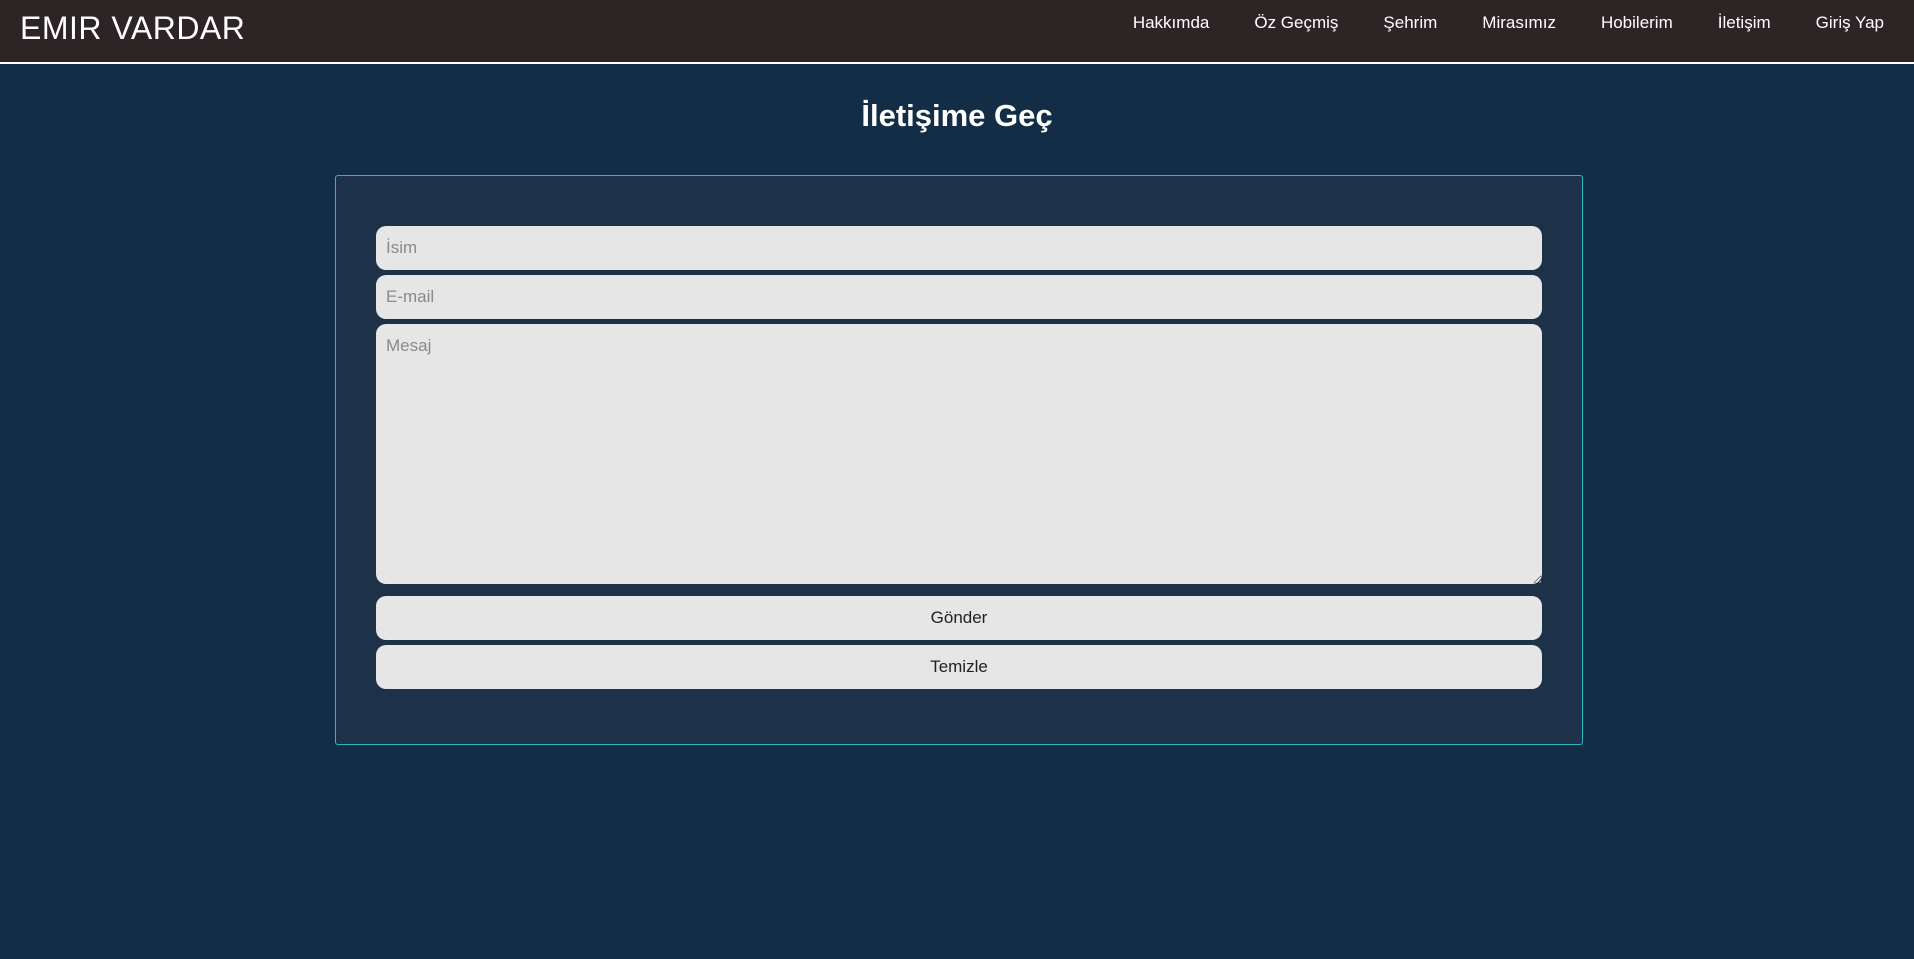  What do you see at coordinates (1296, 23) in the screenshot?
I see `nav-link-oz-gecmis: Öz Geçmiş` at bounding box center [1296, 23].